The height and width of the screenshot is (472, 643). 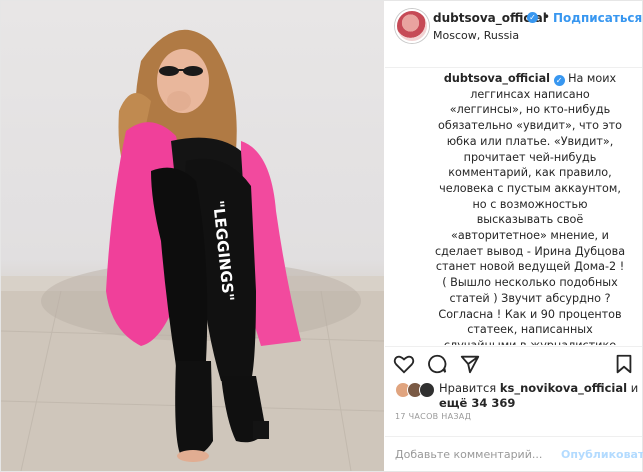 What do you see at coordinates (437, 364) in the screenshot?
I see `comment-icon` at bounding box center [437, 364].